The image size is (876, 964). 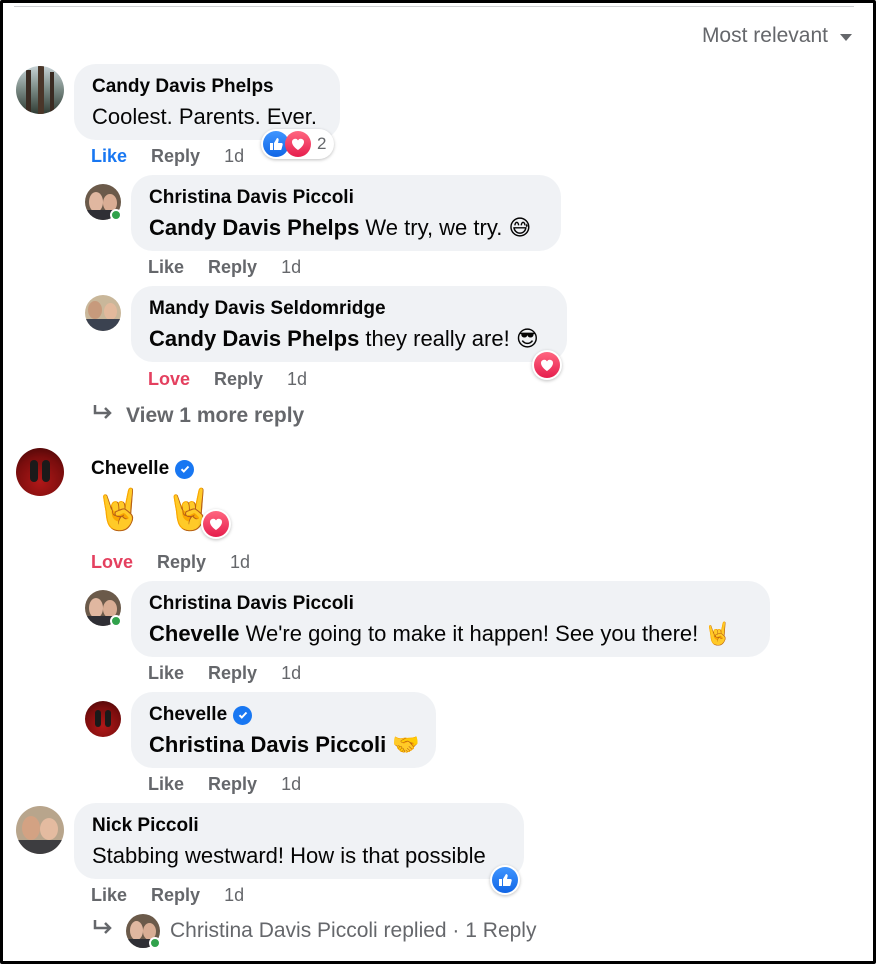 I want to click on sort-dropdown: Most relevant, so click(x=777, y=36).